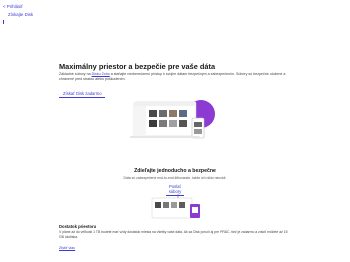  I want to click on top-nav: < Prihlásiť Získajte Disk, so click(18, 14).